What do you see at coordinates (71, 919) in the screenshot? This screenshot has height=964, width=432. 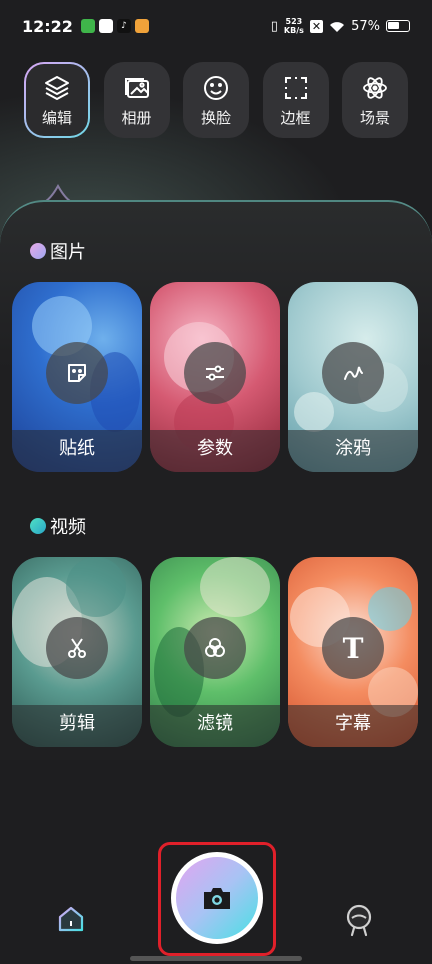 I see `home-icon` at bounding box center [71, 919].